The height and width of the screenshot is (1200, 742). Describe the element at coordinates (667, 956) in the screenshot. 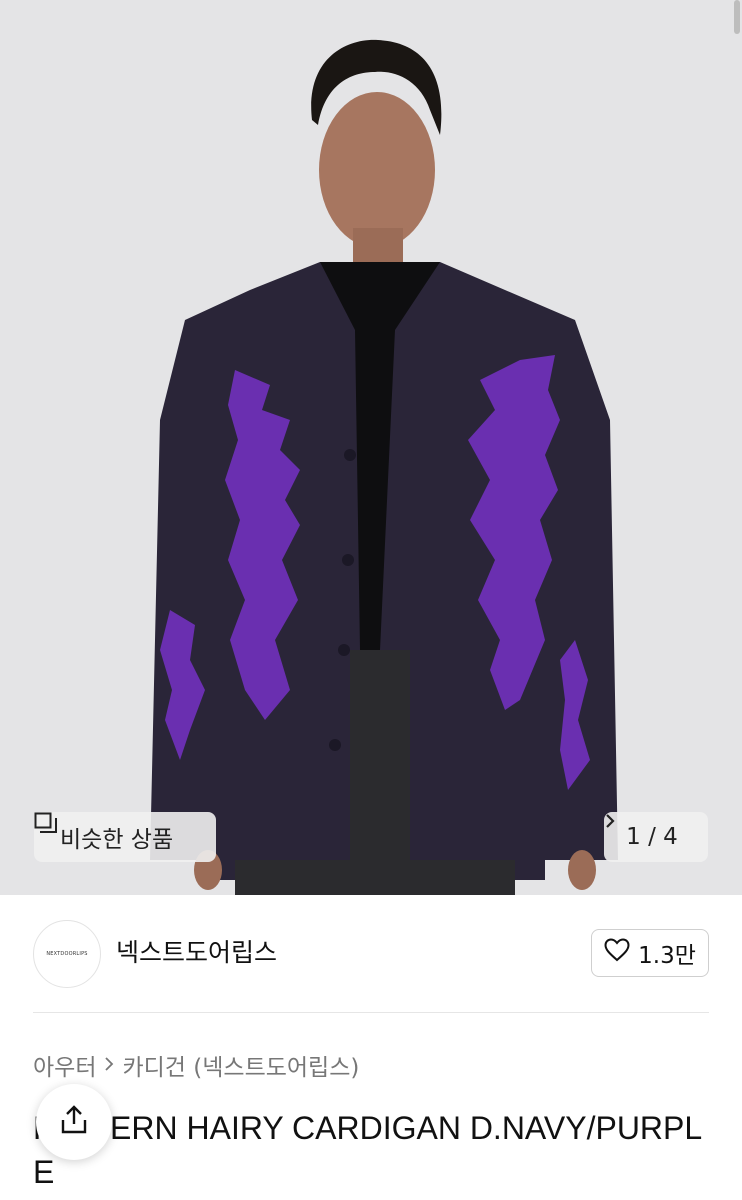

I see `like-count: 1.3만` at that location.